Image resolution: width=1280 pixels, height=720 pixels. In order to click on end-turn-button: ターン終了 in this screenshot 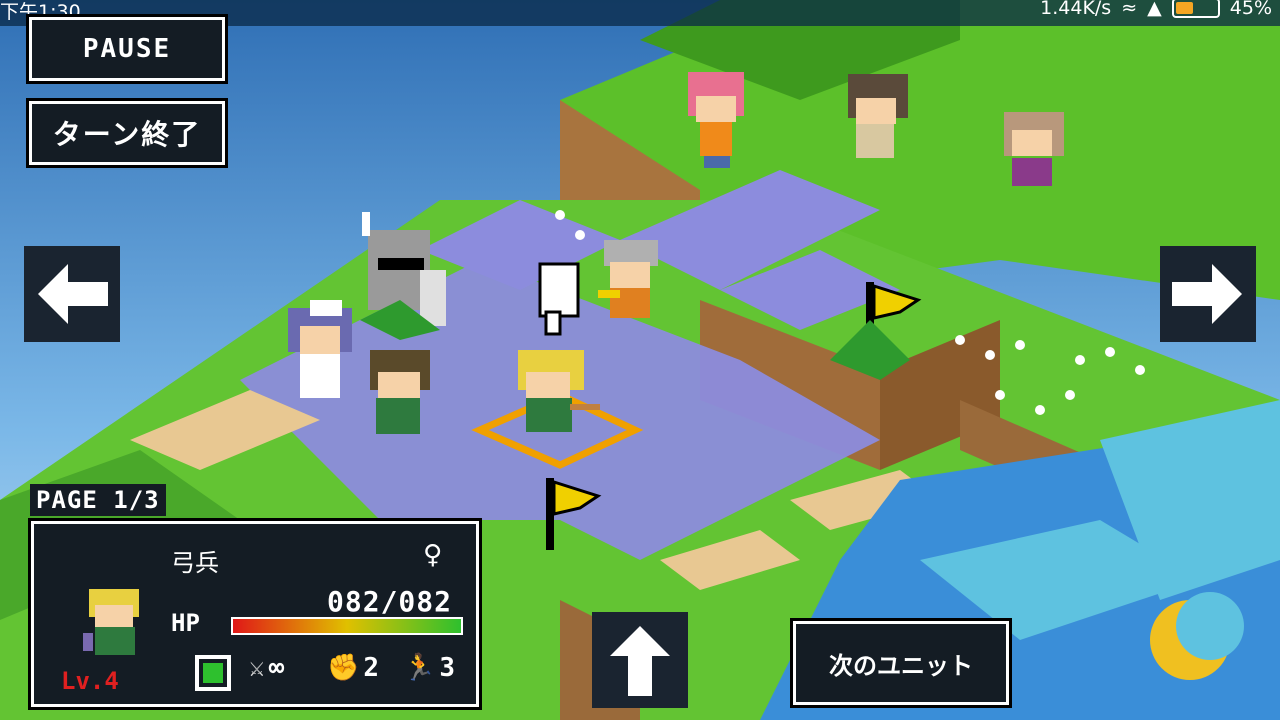, I will do `click(127, 133)`.